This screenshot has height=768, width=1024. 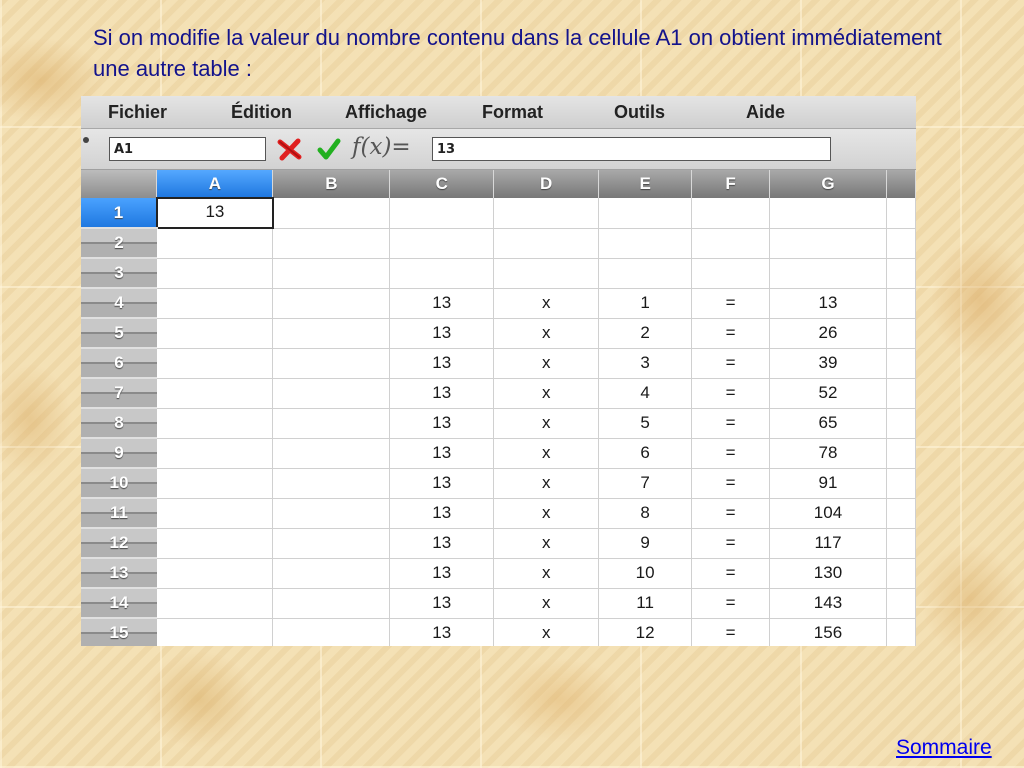 I want to click on menu-aide: Aide, so click(x=765, y=112).